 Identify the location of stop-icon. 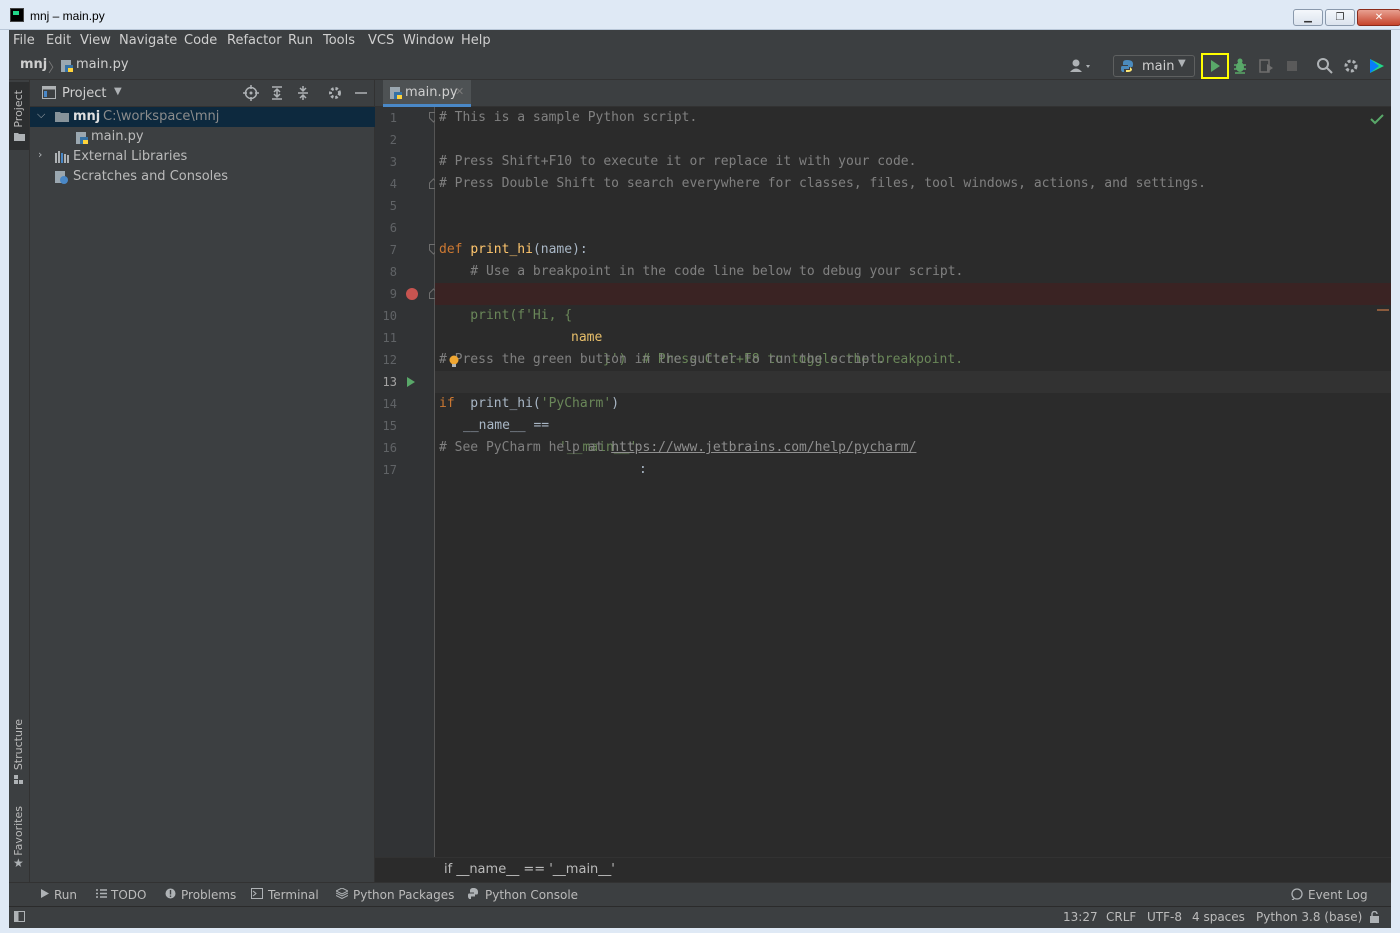
(1292, 66).